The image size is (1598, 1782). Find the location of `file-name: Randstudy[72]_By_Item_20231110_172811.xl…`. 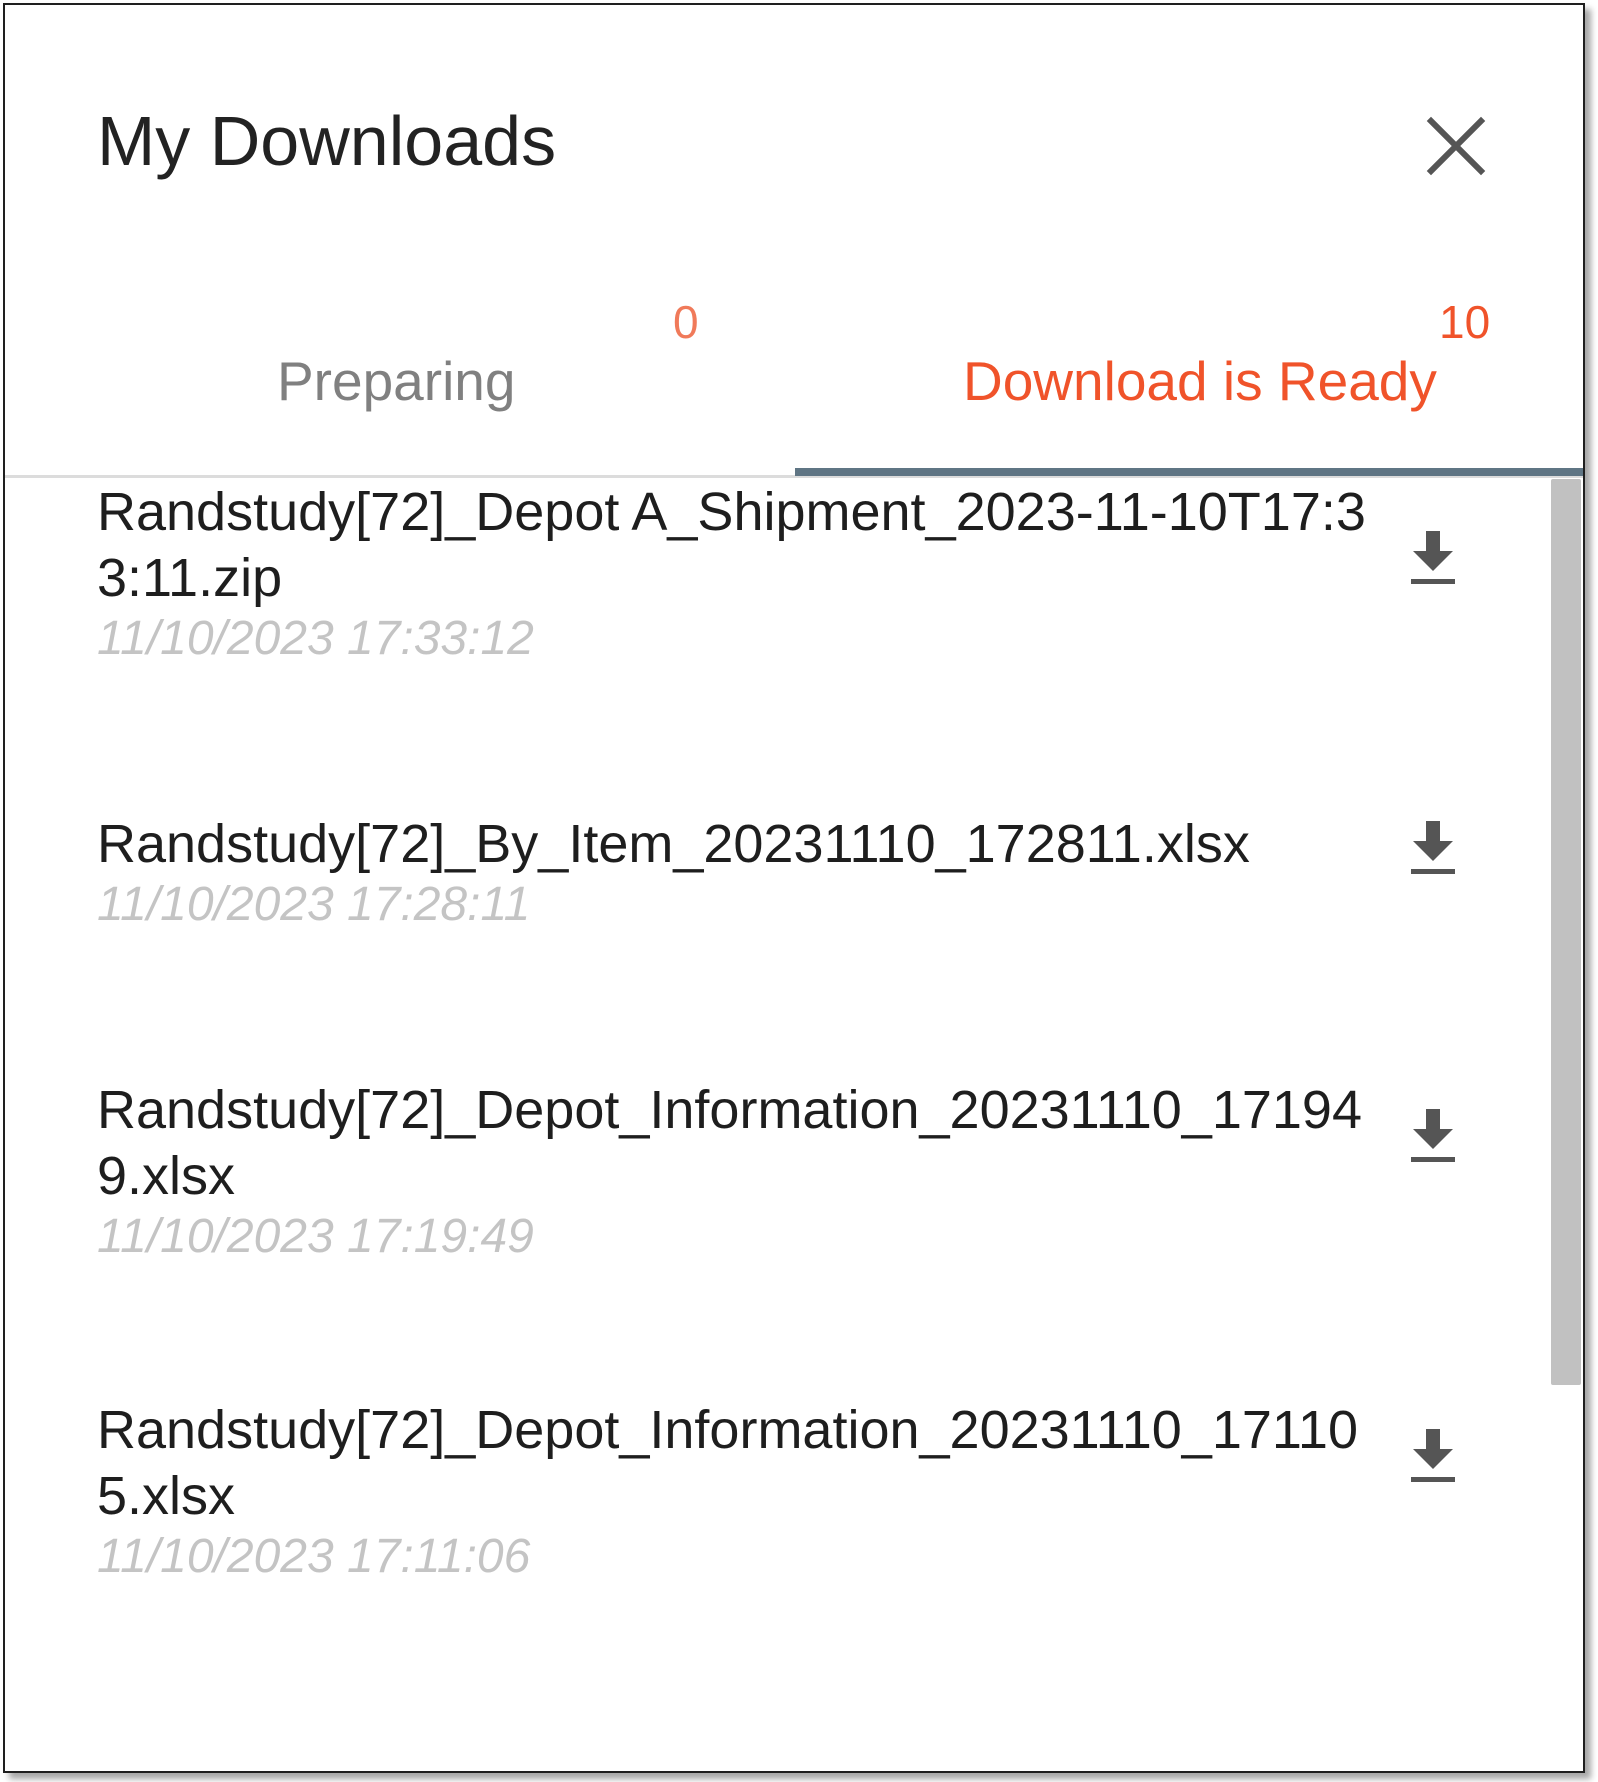

file-name: Randstudy[72]_By_Item_20231110_172811.xl… is located at coordinates (673, 844).